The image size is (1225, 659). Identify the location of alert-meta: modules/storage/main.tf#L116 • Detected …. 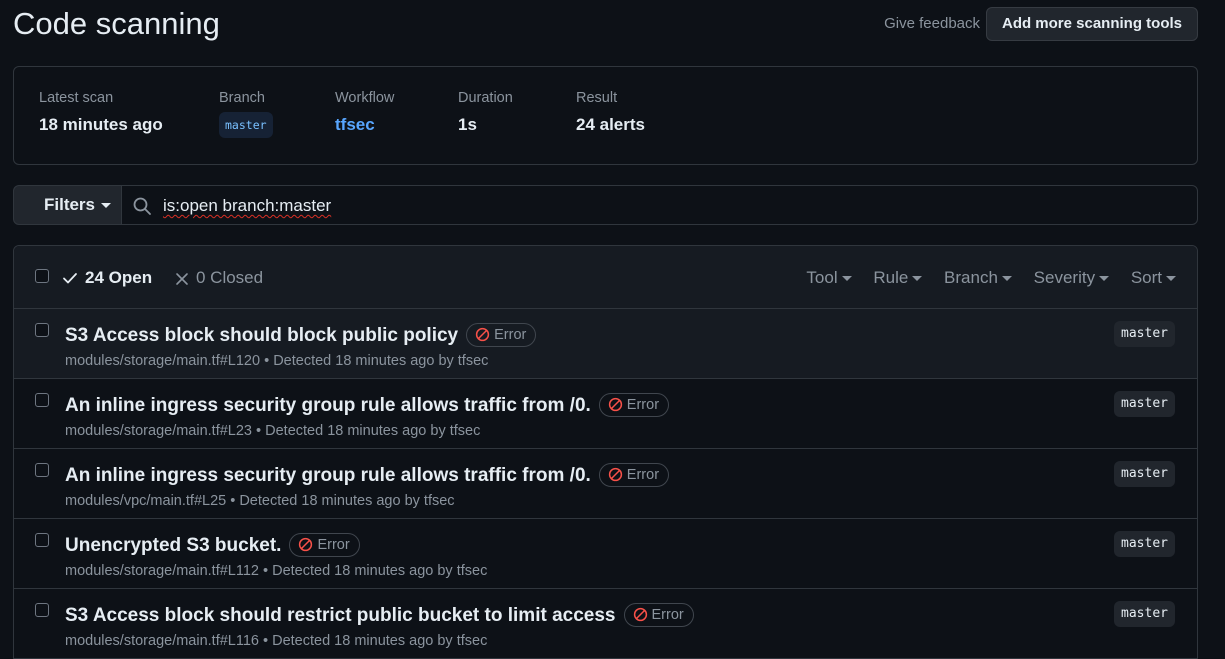
(276, 641).